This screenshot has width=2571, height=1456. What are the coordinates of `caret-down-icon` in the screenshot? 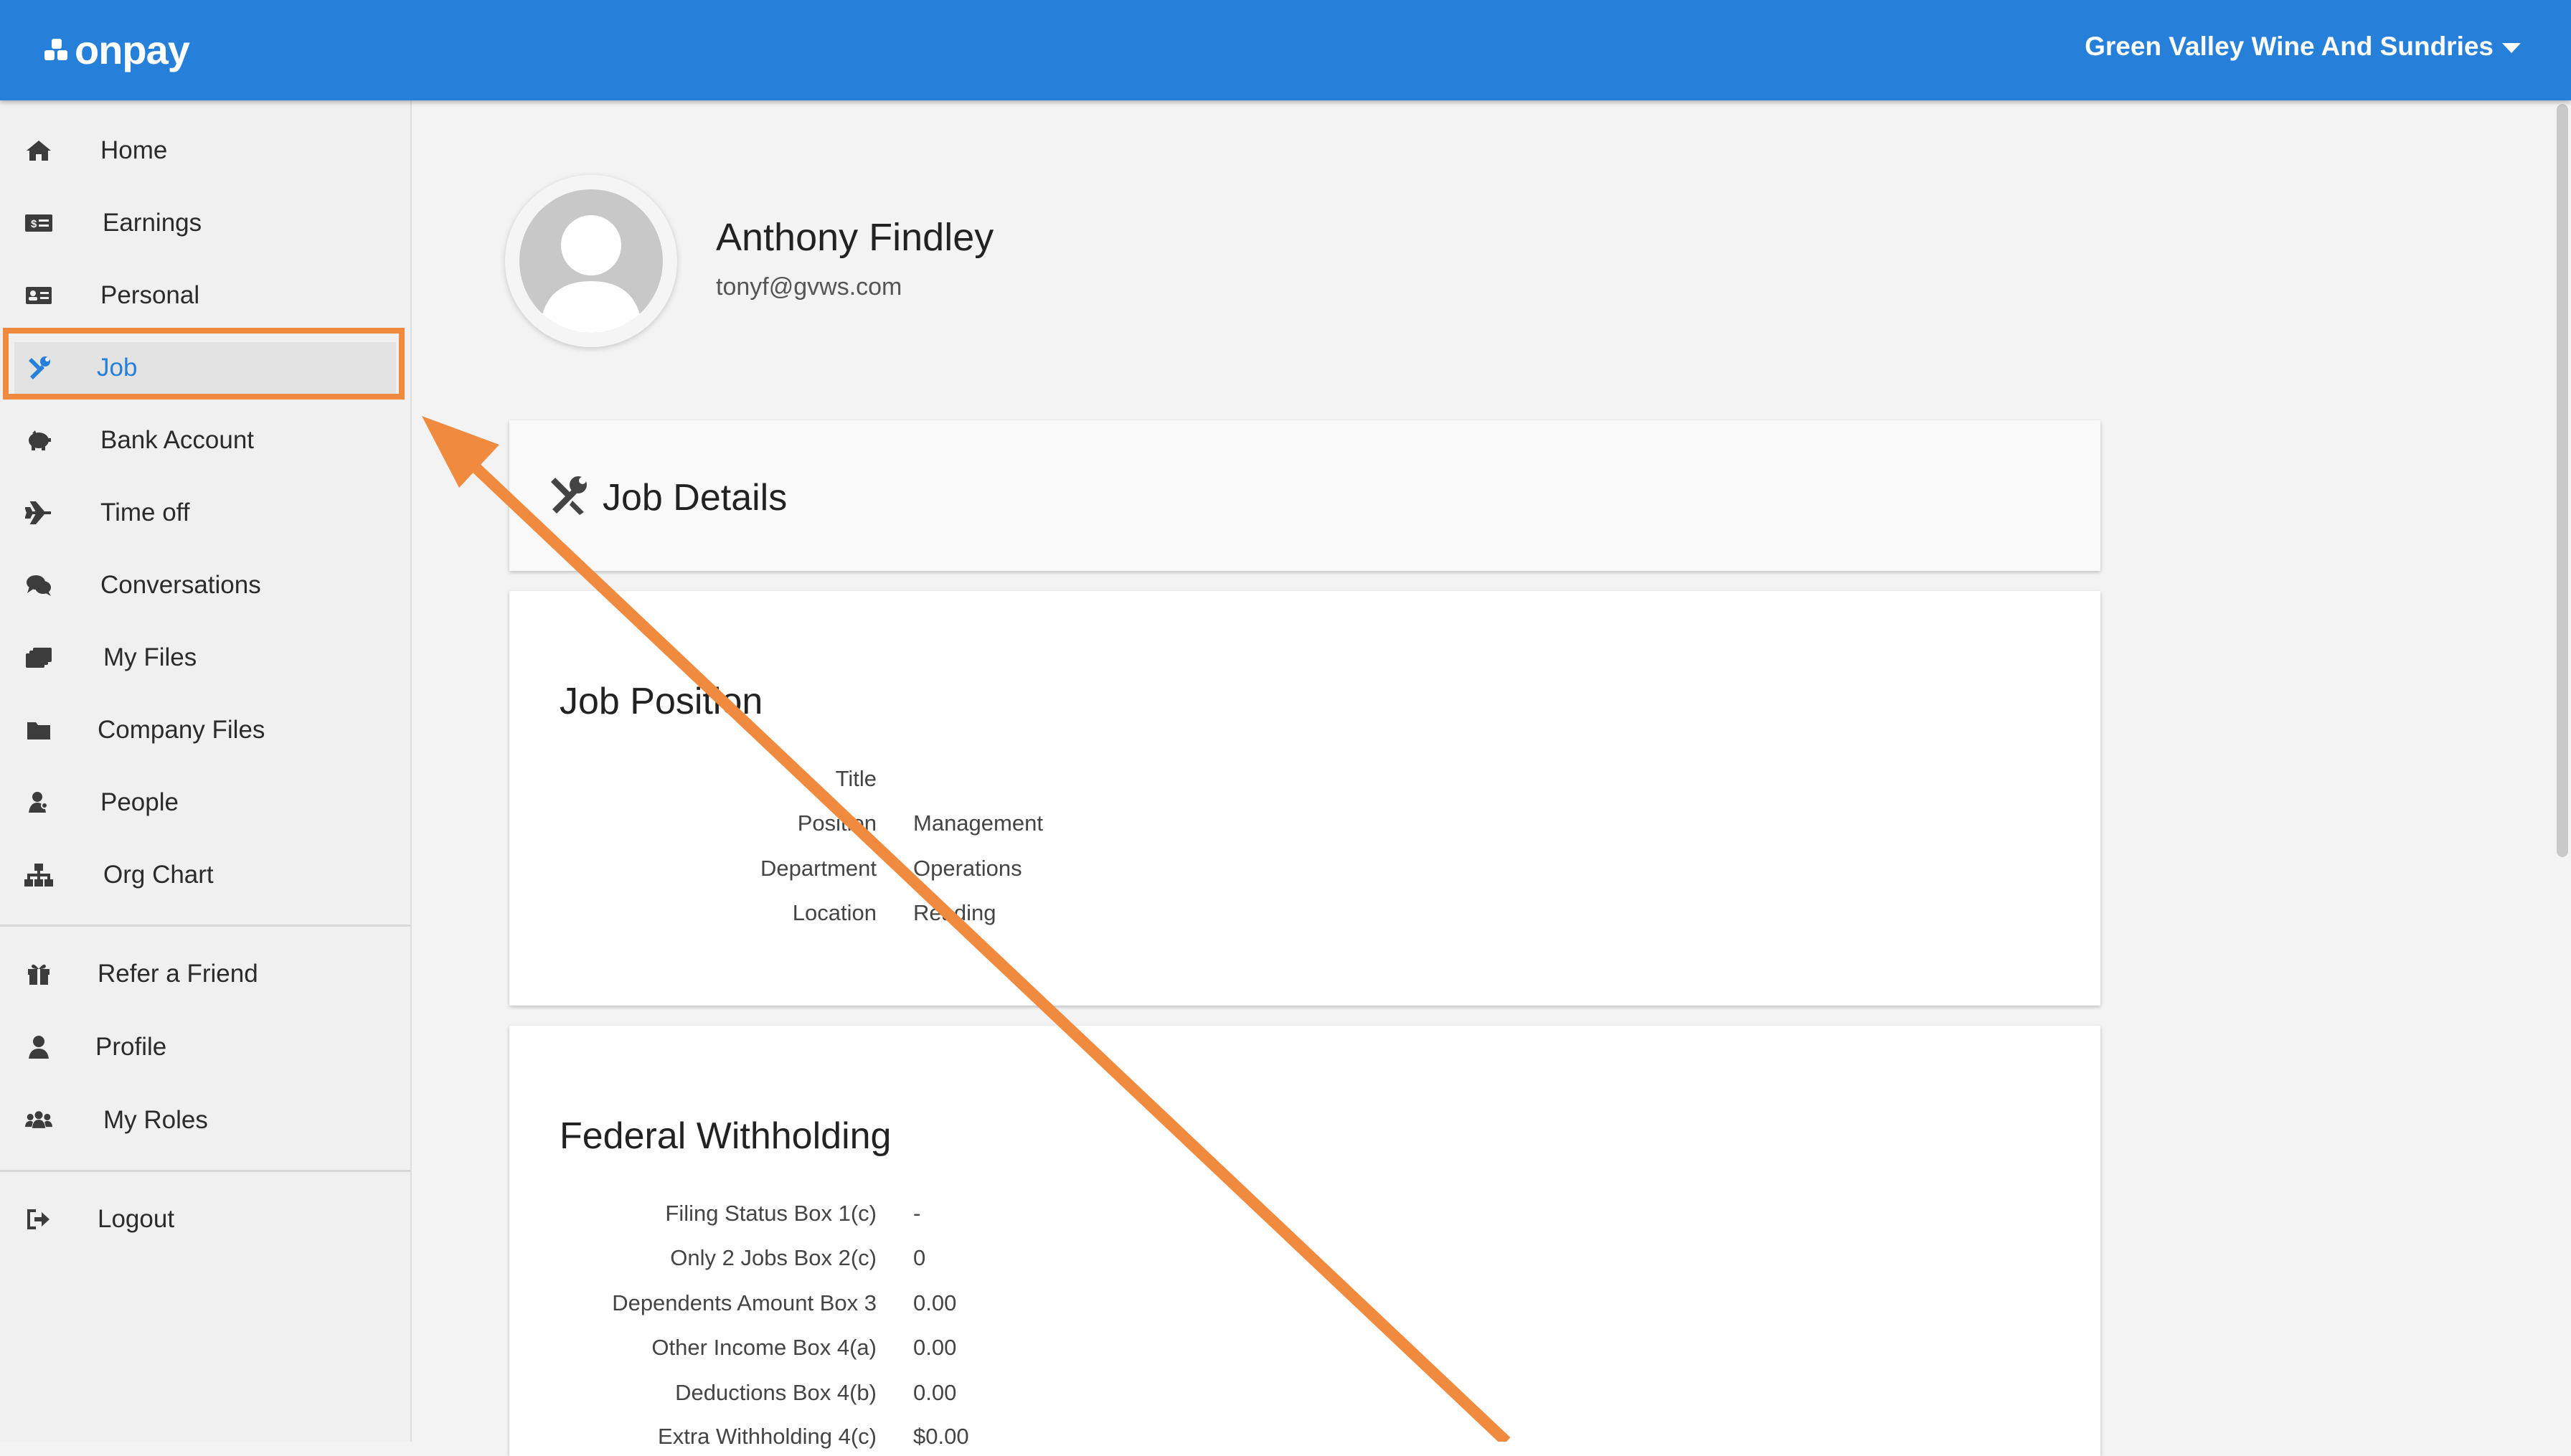 It's located at (2511, 48).